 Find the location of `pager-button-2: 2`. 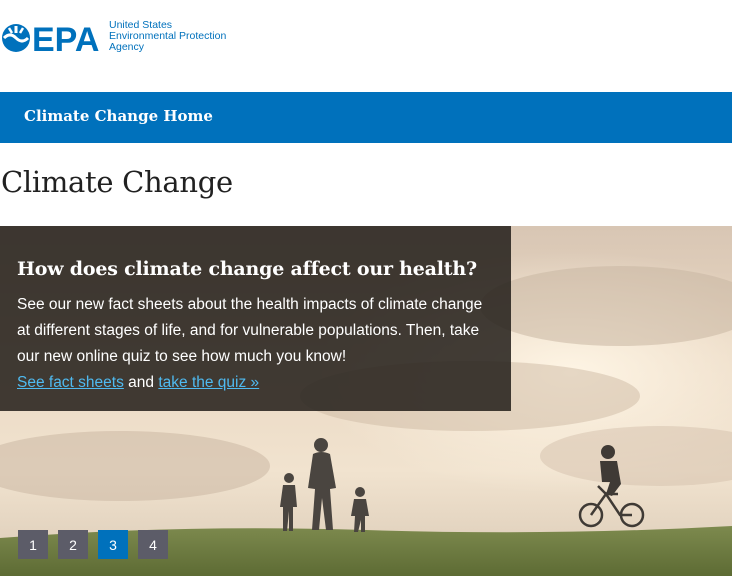

pager-button-2: 2 is located at coordinates (73, 544).